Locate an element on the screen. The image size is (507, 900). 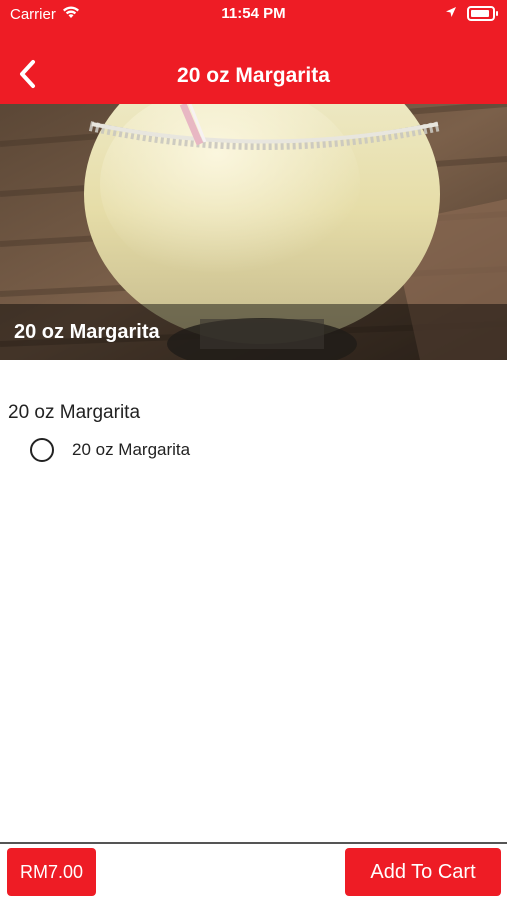
top-header: Carrier 11:54 PM 20 oz Margarita is located at coordinates (253, 52).